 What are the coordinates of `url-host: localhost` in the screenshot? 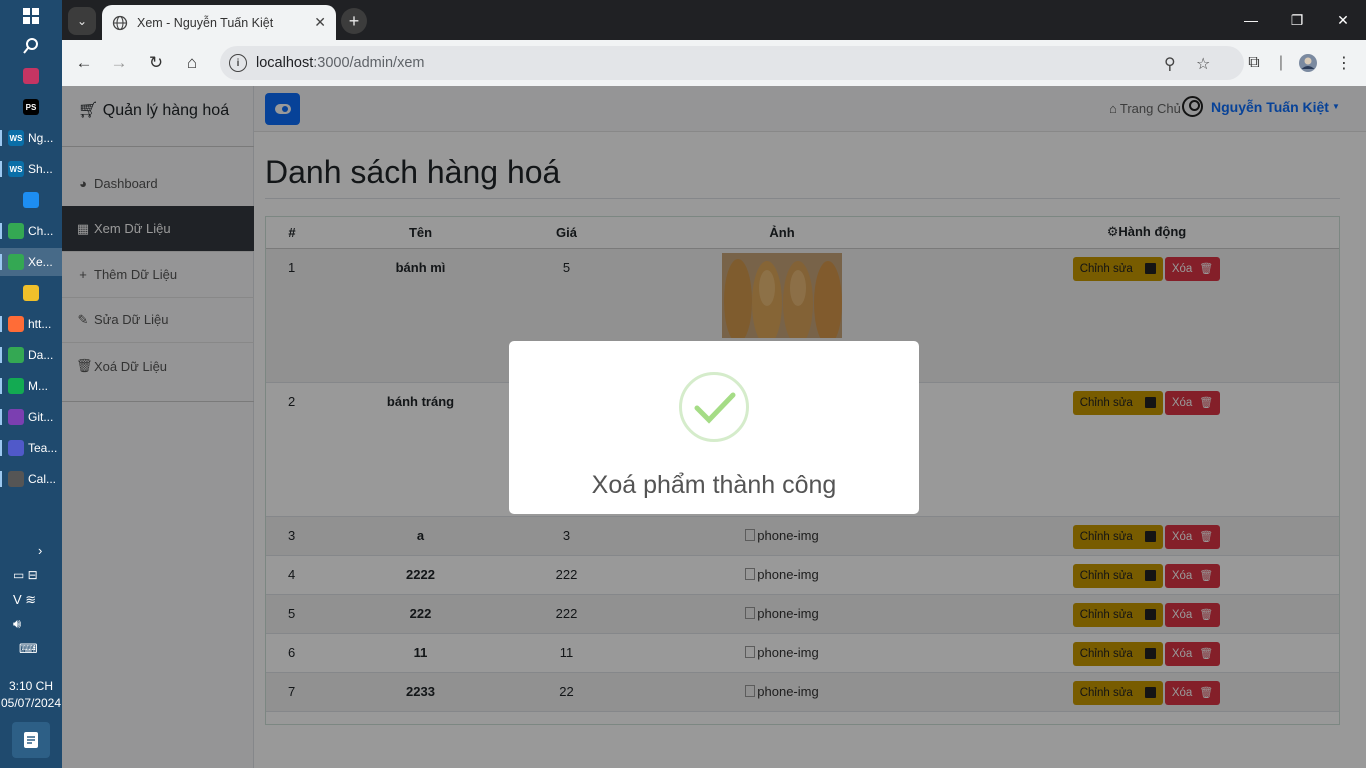 It's located at (285, 63).